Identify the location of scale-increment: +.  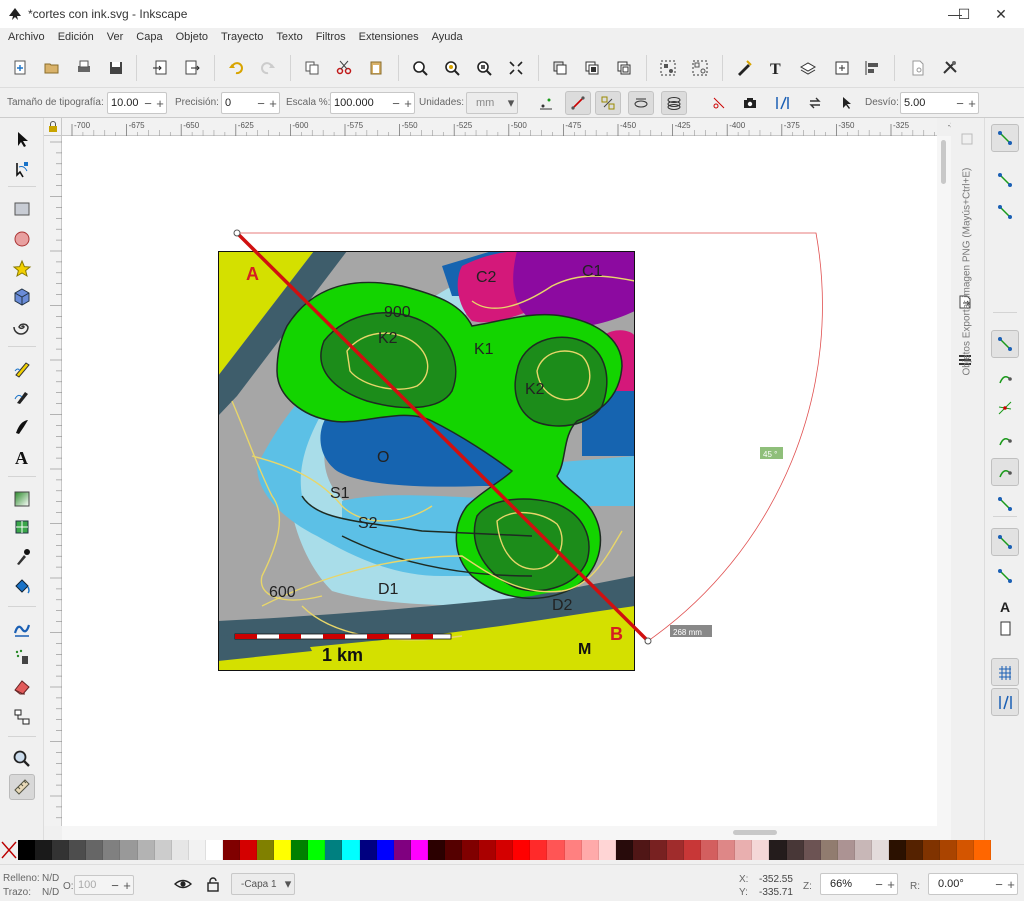
(408, 103).